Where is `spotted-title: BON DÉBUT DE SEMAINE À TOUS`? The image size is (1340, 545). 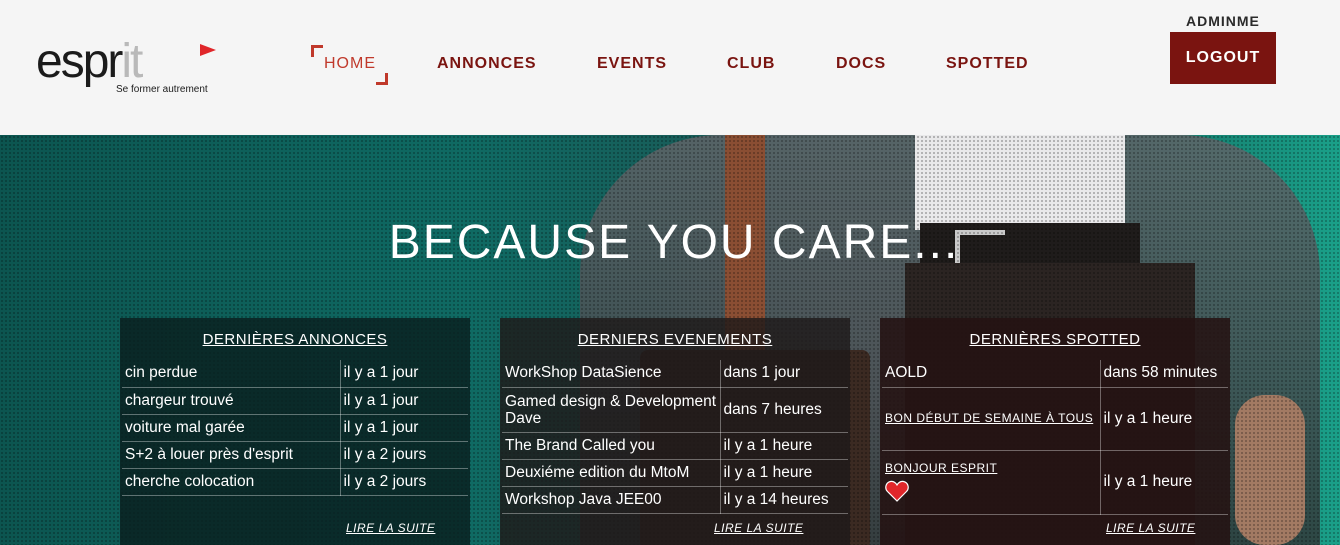
spotted-title: BON DÉBUT DE SEMAINE À TOUS is located at coordinates (989, 418).